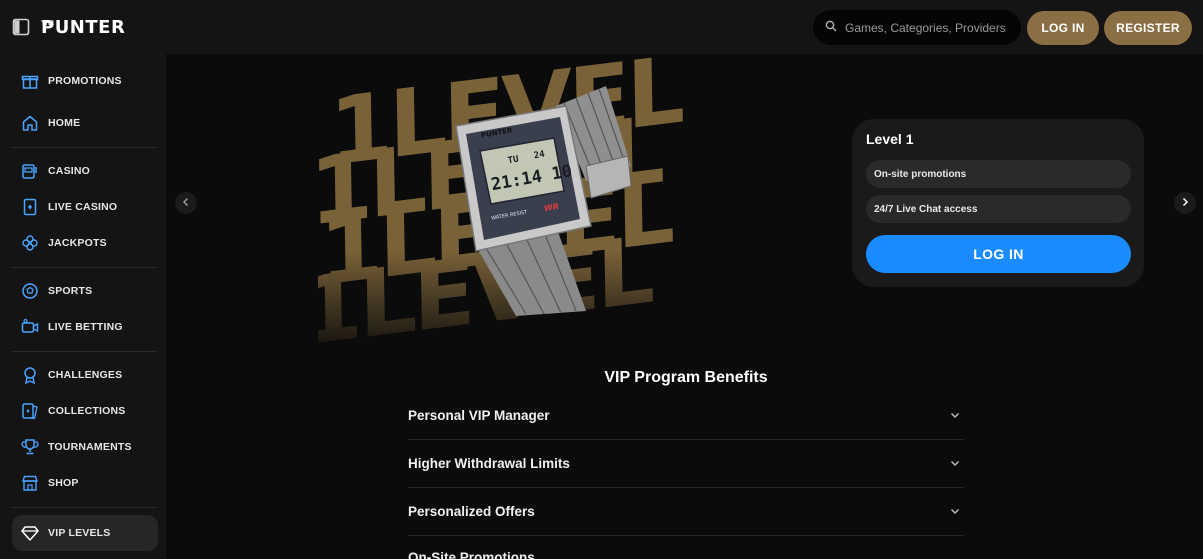 The image size is (1203, 559). I want to click on sidebar-item-label: LIVE BETTING, so click(85, 327).